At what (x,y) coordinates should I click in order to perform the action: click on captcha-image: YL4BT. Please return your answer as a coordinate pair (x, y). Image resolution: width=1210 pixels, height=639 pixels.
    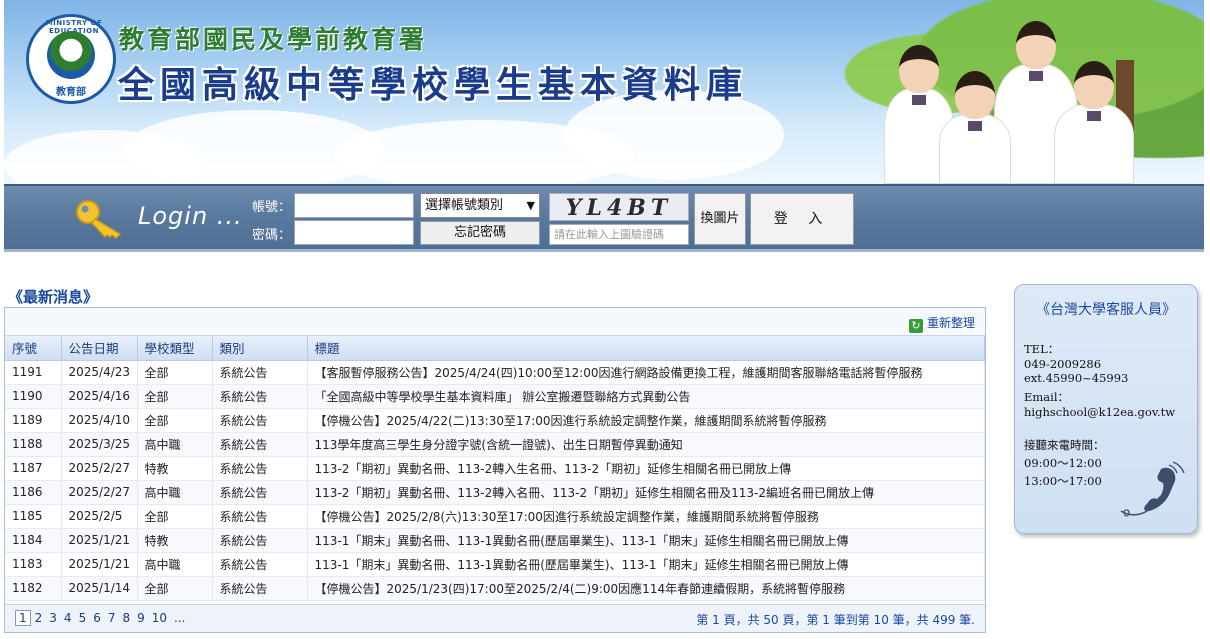
    Looking at the image, I should click on (619, 207).